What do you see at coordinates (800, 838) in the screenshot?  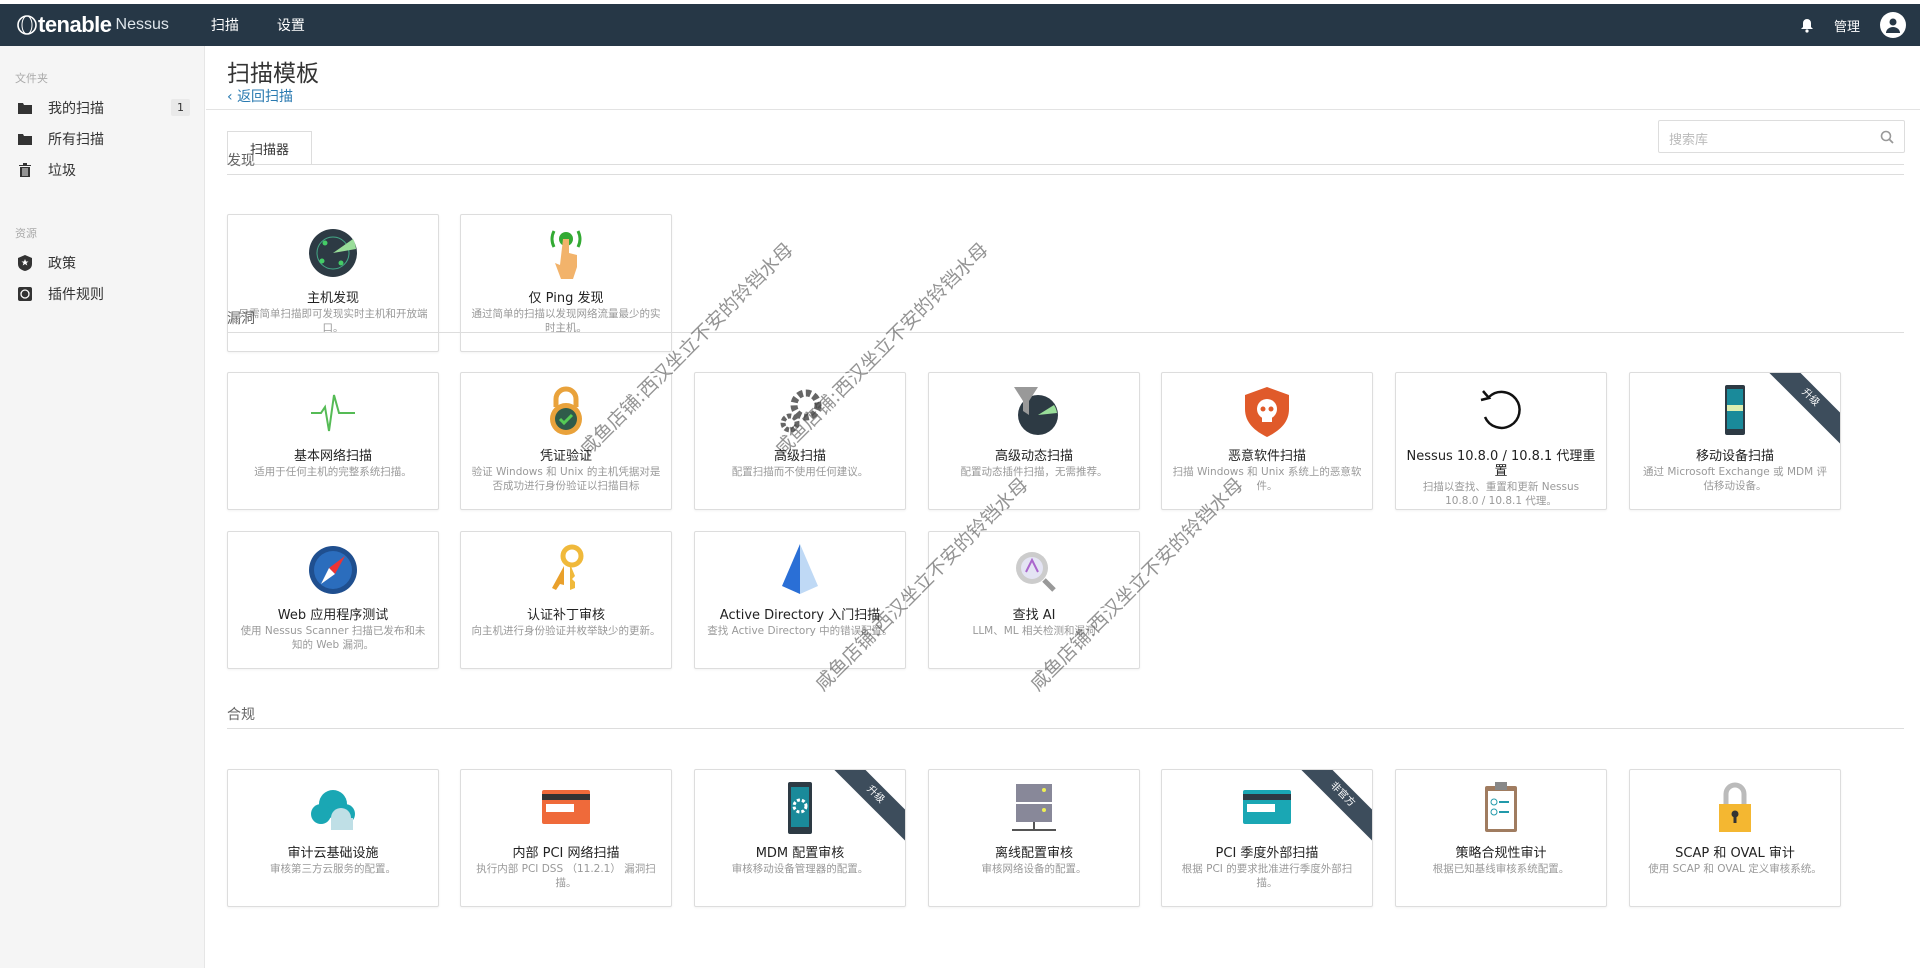 I see `template-card: MDM 配置审核 审核移动设备管理器的配置。 升级` at bounding box center [800, 838].